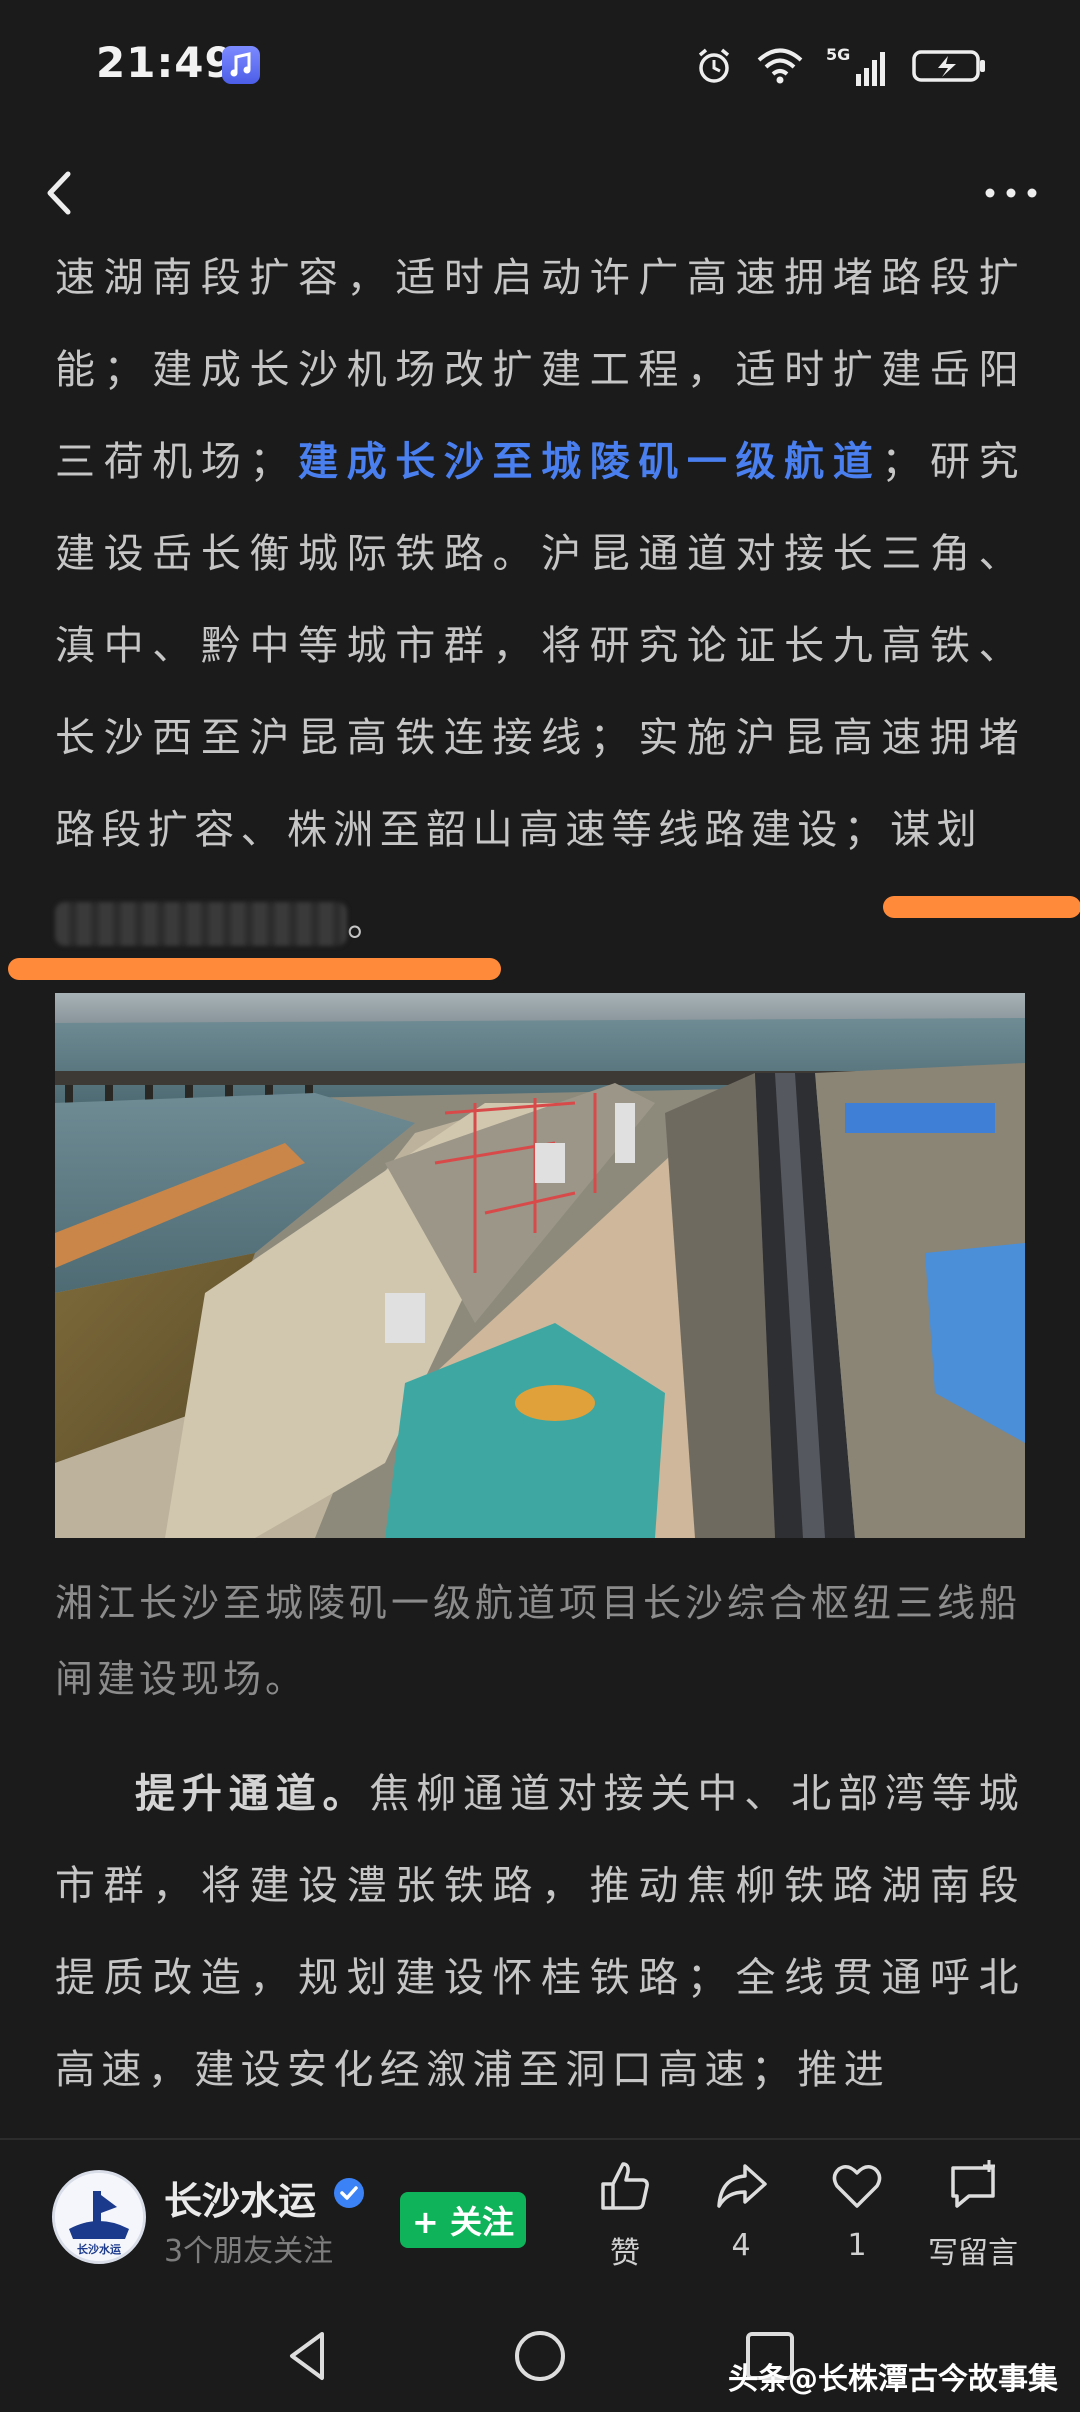 The height and width of the screenshot is (2412, 1080). What do you see at coordinates (973, 2184) in the screenshot?
I see `comment-plus-icon` at bounding box center [973, 2184].